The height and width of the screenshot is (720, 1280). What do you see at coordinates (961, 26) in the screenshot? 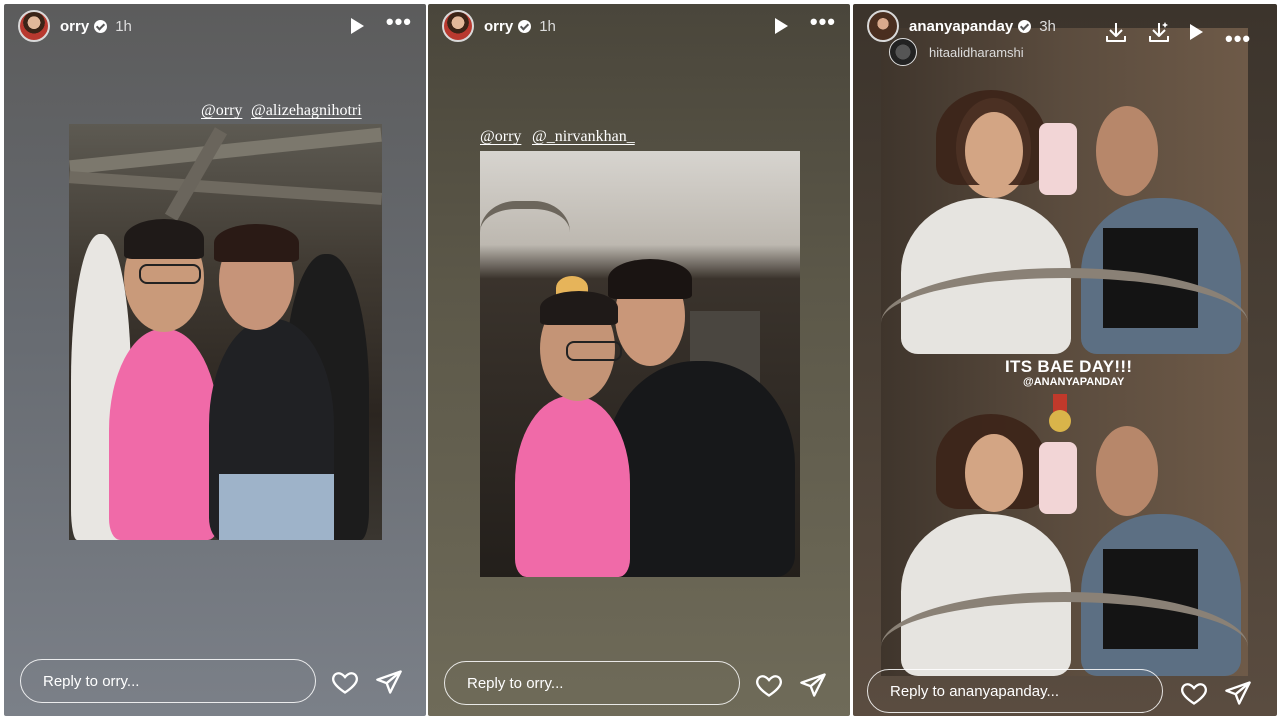
I see `username: ananyapanday` at bounding box center [961, 26].